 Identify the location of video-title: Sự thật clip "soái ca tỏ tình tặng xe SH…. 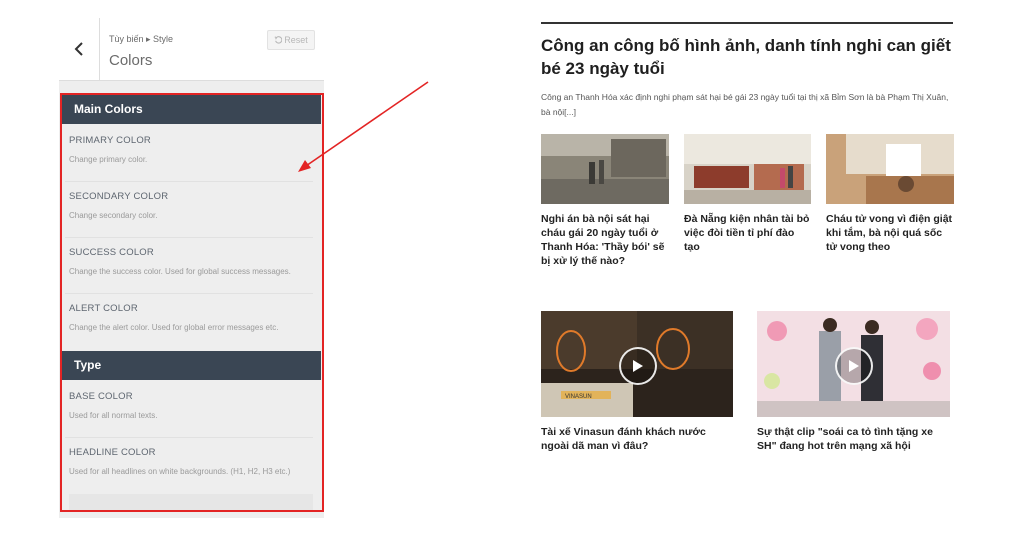
(853, 439).